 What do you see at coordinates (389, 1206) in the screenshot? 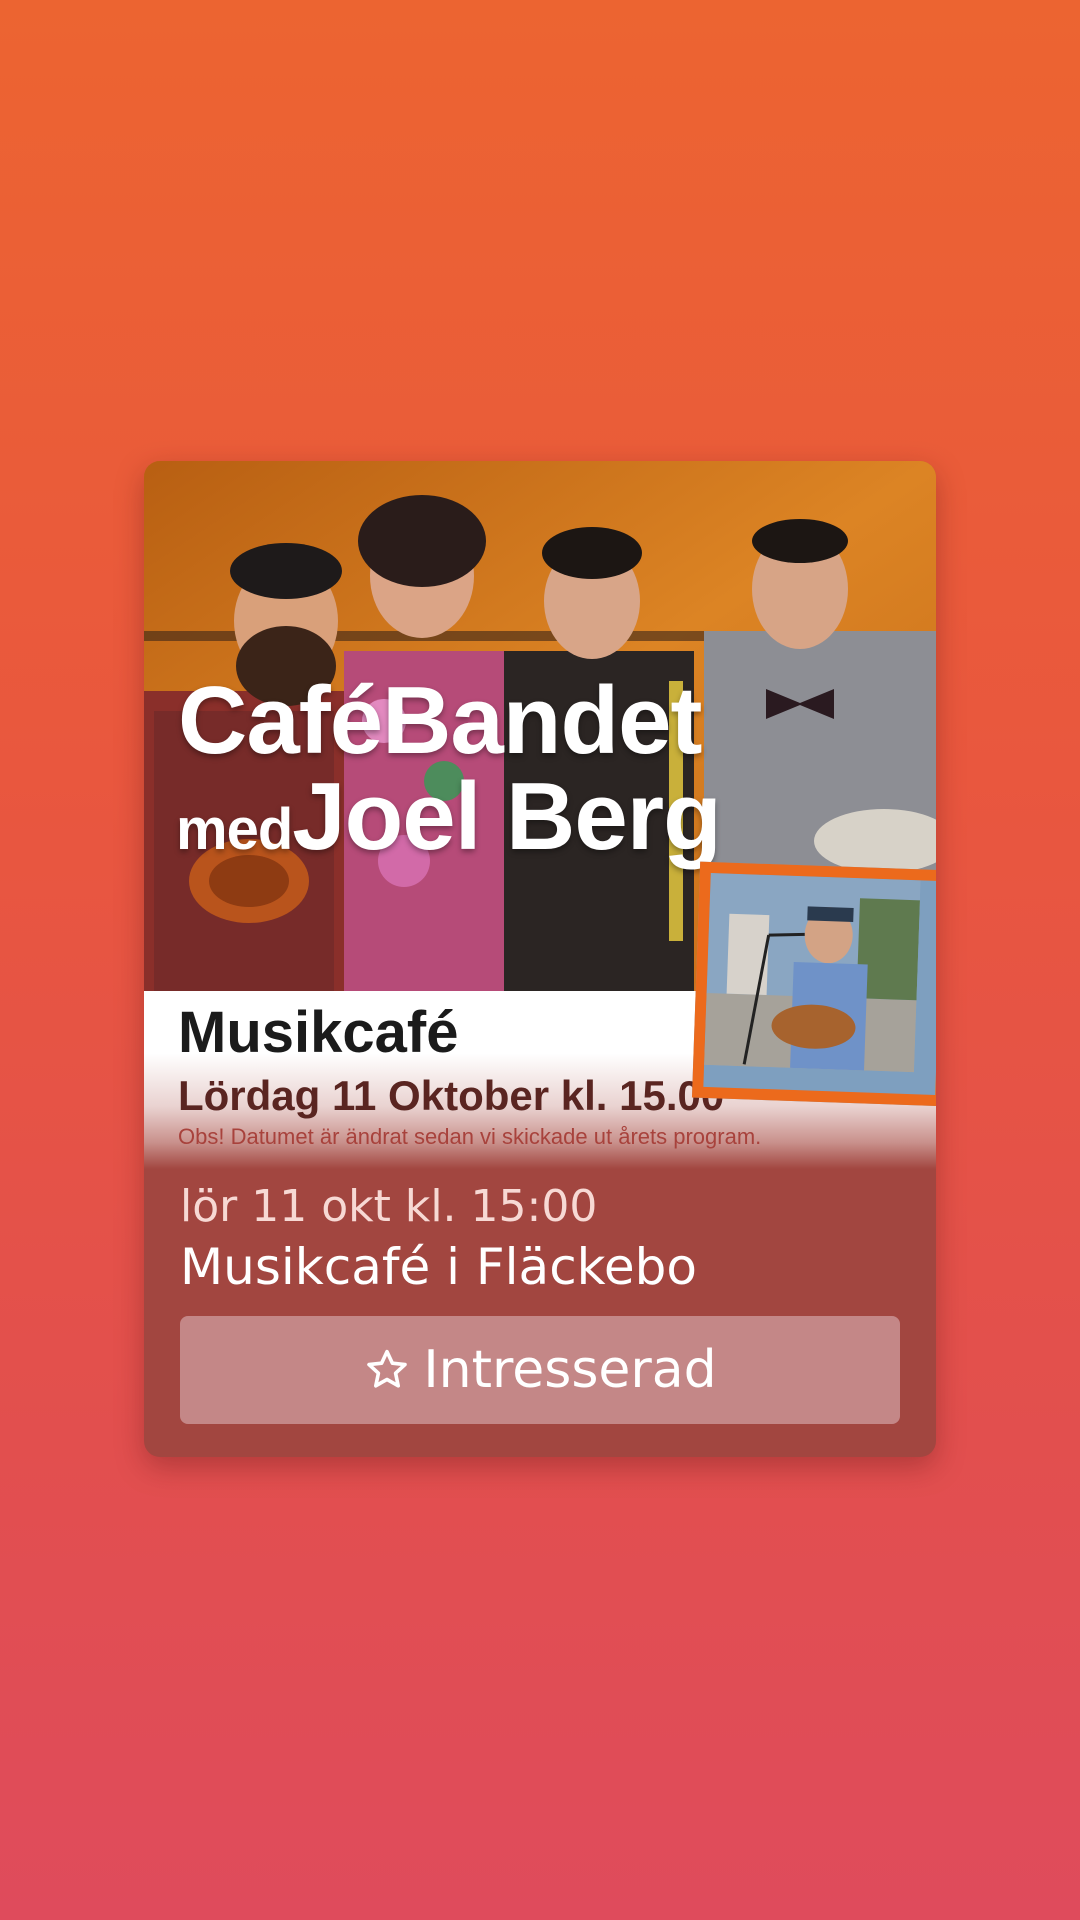
I see `event-date: lör 11 okt kl. 15:00` at bounding box center [389, 1206].